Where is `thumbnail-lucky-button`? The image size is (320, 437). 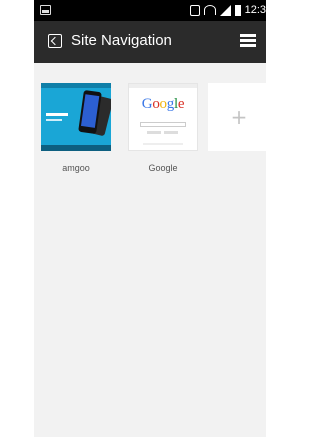
thumbnail-lucky-button is located at coordinates (171, 132).